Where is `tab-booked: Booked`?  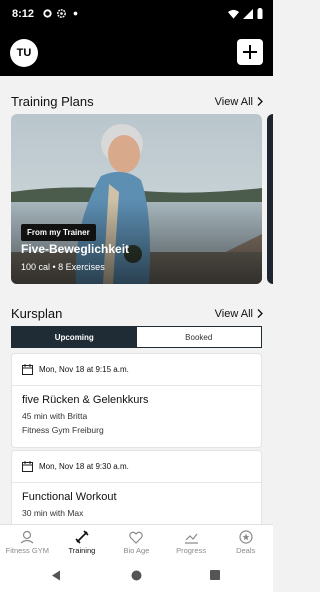
tab-booked: Booked is located at coordinates (198, 337).